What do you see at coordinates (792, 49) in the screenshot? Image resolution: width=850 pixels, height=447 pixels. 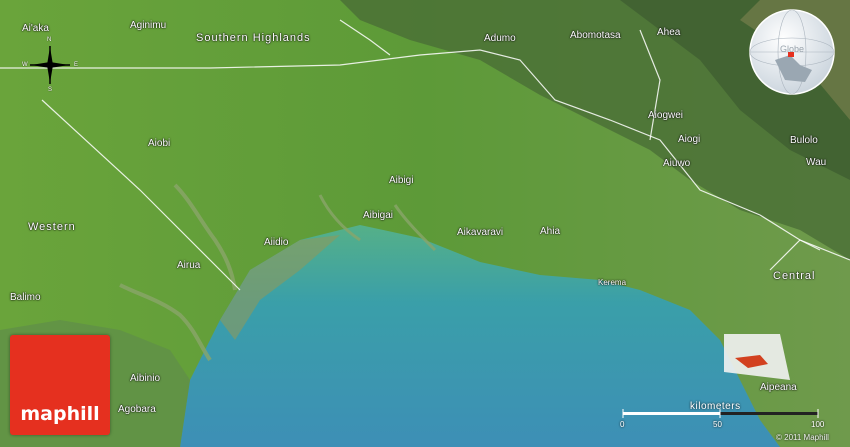 I see `globe-label: Globe` at bounding box center [792, 49].